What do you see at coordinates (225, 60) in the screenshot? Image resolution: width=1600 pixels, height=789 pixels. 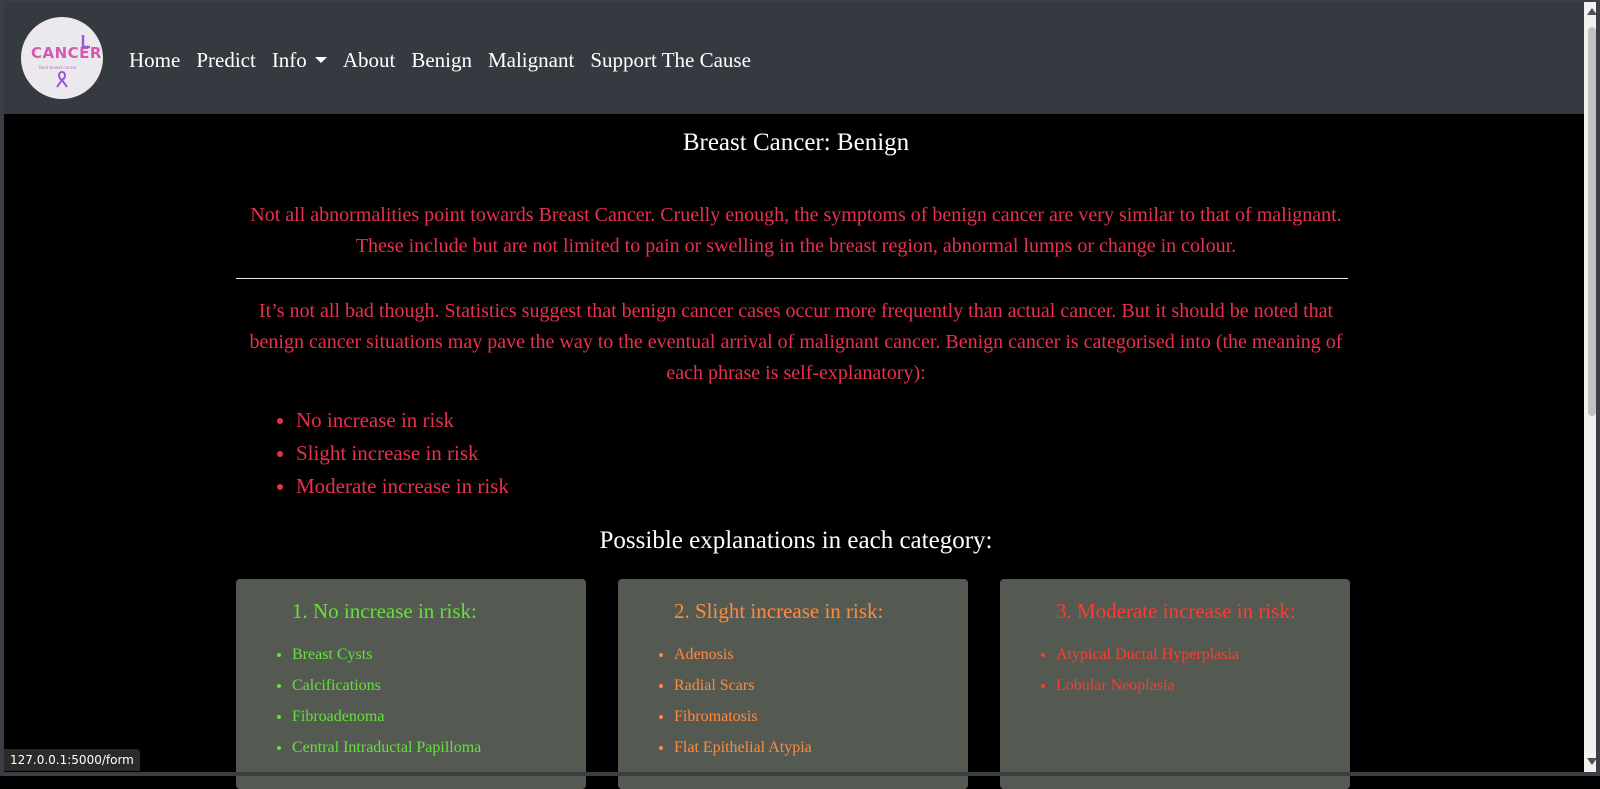 I see `nav-predict: Predict` at bounding box center [225, 60].